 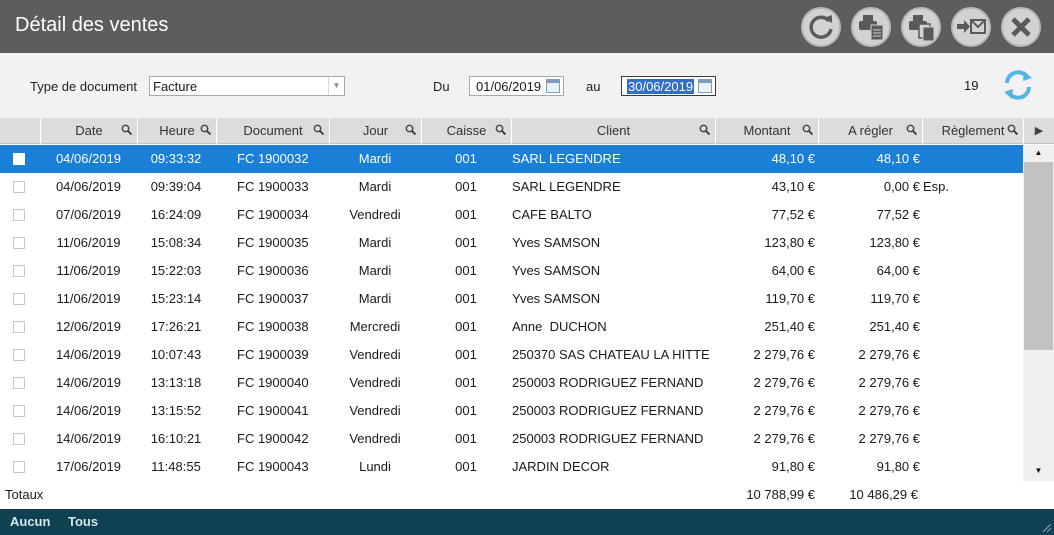 What do you see at coordinates (177, 131) in the screenshot?
I see `column-header-hour: Heure` at bounding box center [177, 131].